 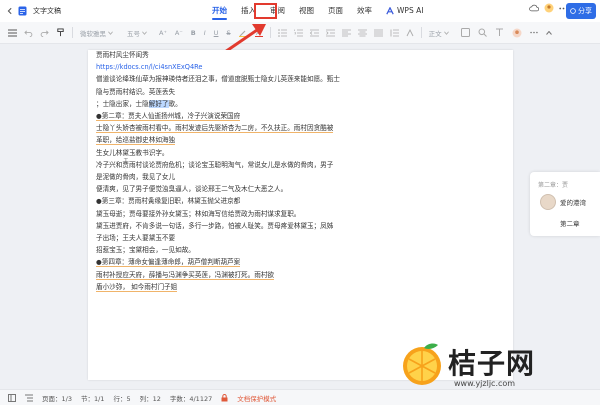 I want to click on style-select: 正文, so click(x=439, y=33).